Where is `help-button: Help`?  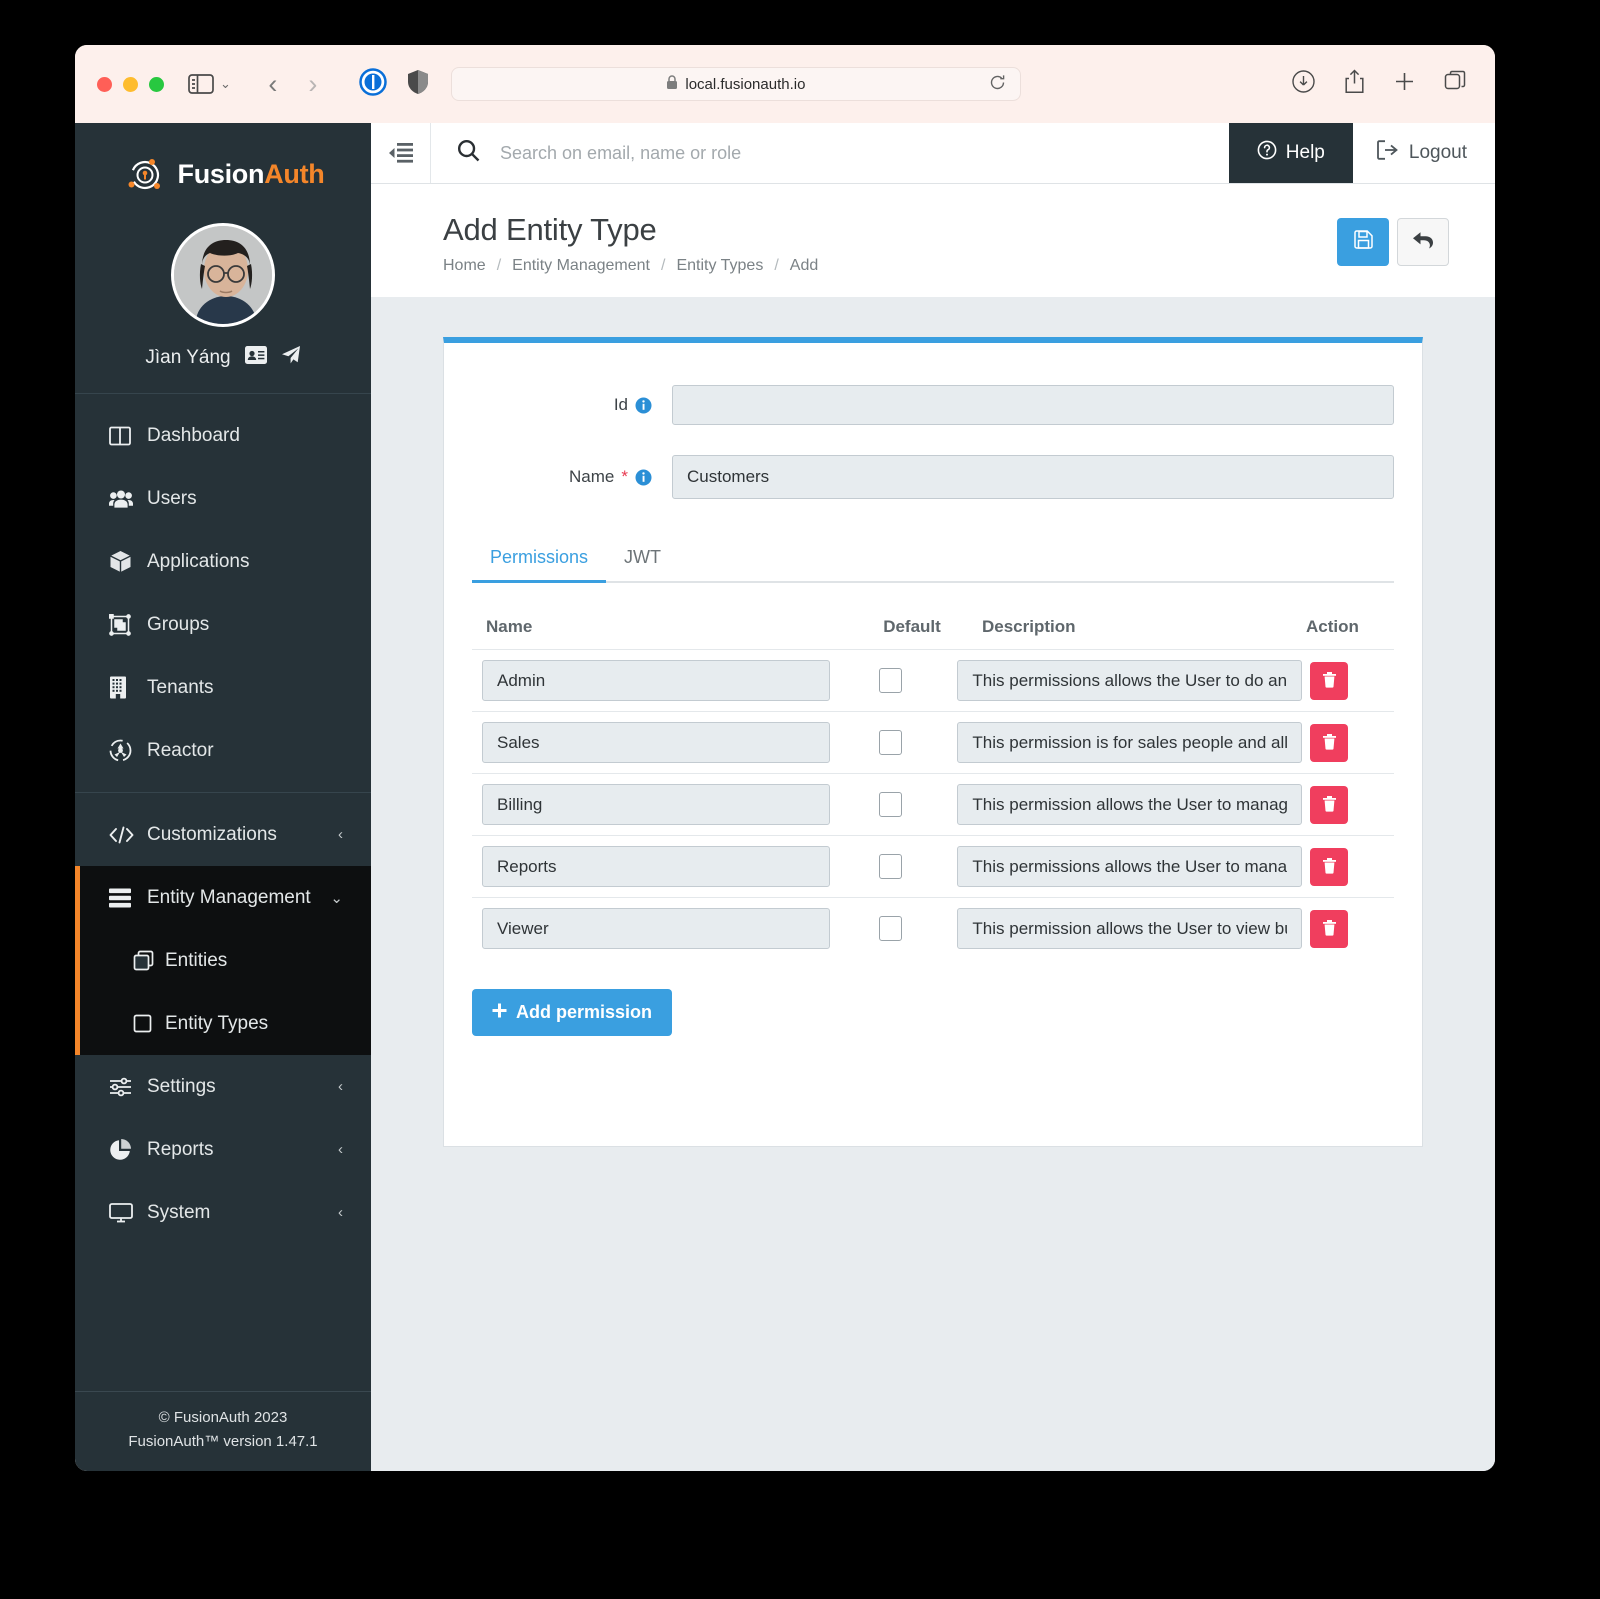 help-button: Help is located at coordinates (1290, 153).